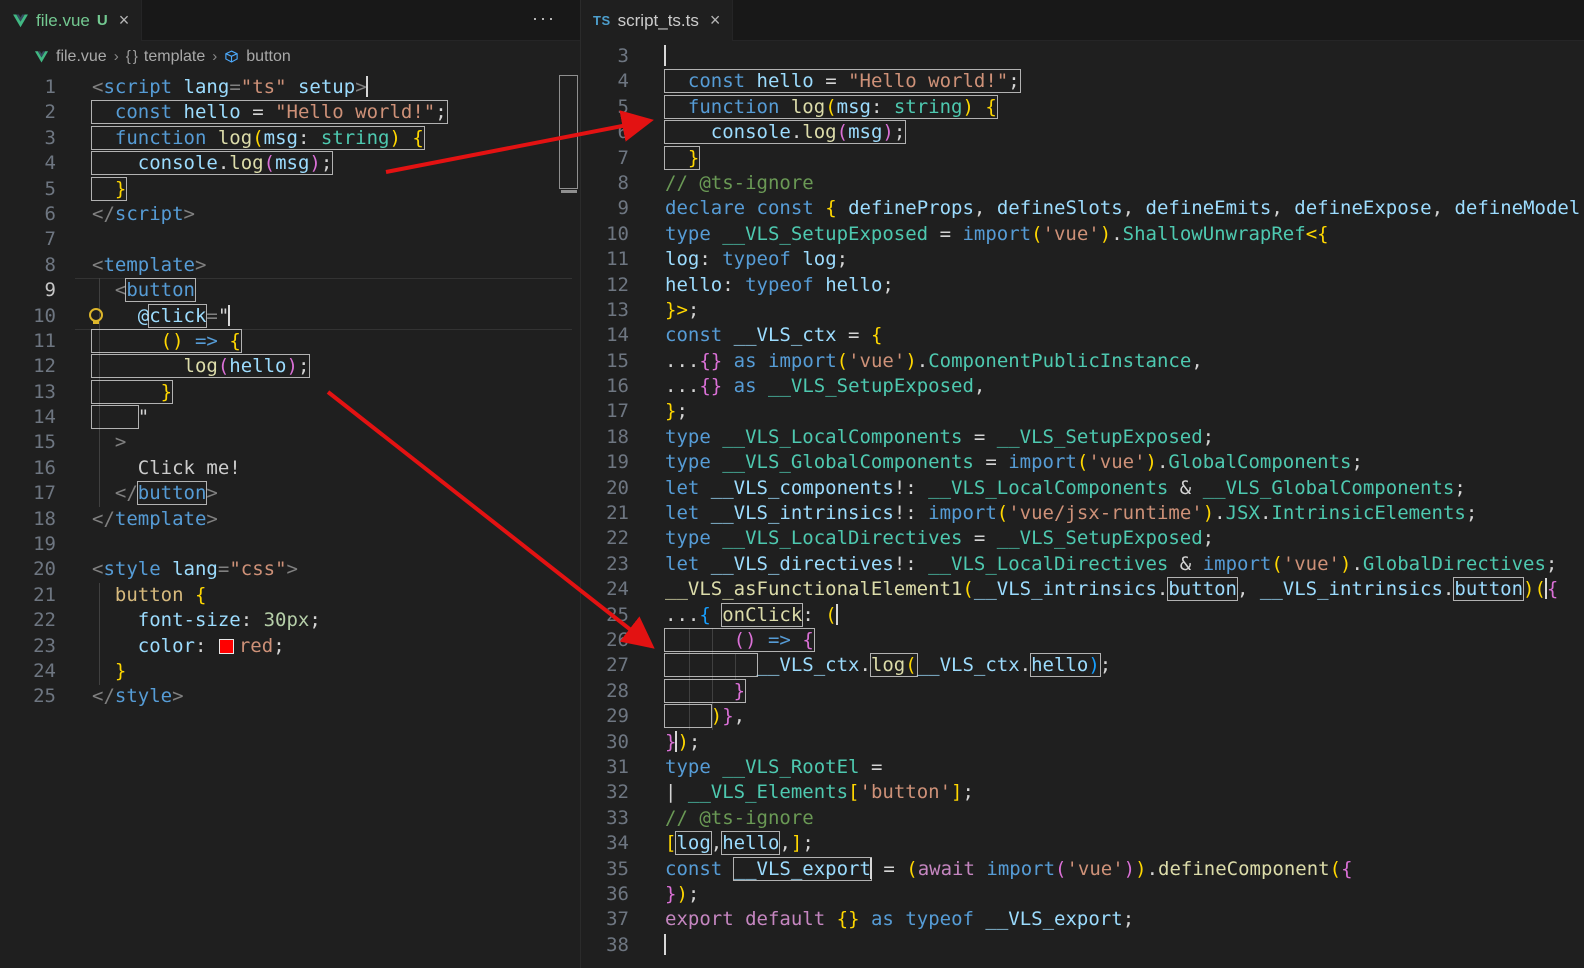 The image size is (1584, 968). I want to click on code-line: 4 const hello = "Hello world!";, so click(1082, 81).